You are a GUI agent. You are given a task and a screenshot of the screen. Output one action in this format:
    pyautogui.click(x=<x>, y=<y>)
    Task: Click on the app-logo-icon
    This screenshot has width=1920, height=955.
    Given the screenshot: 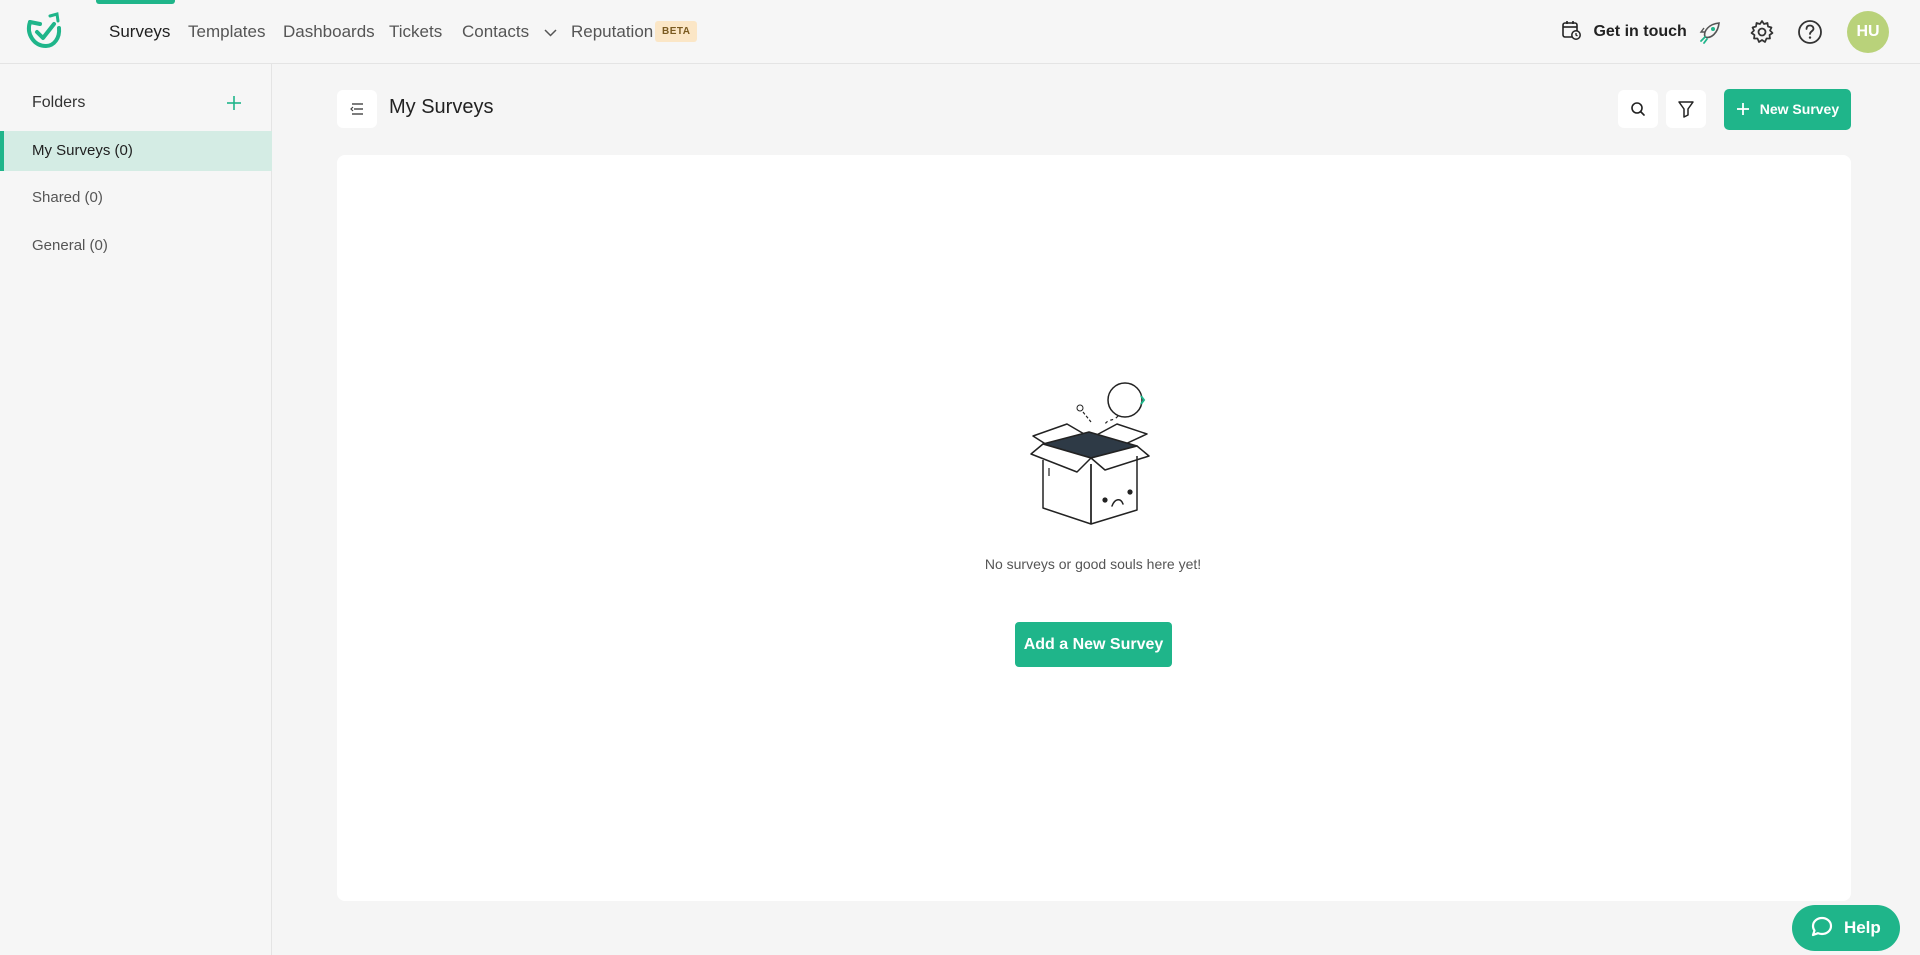 What is the action you would take?
    pyautogui.click(x=43, y=31)
    